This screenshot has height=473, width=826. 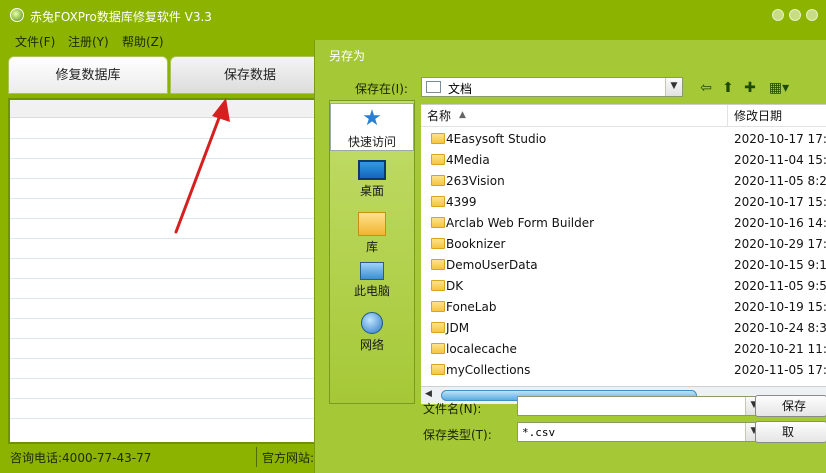 I want to click on filename-input: ▼, so click(x=640, y=406).